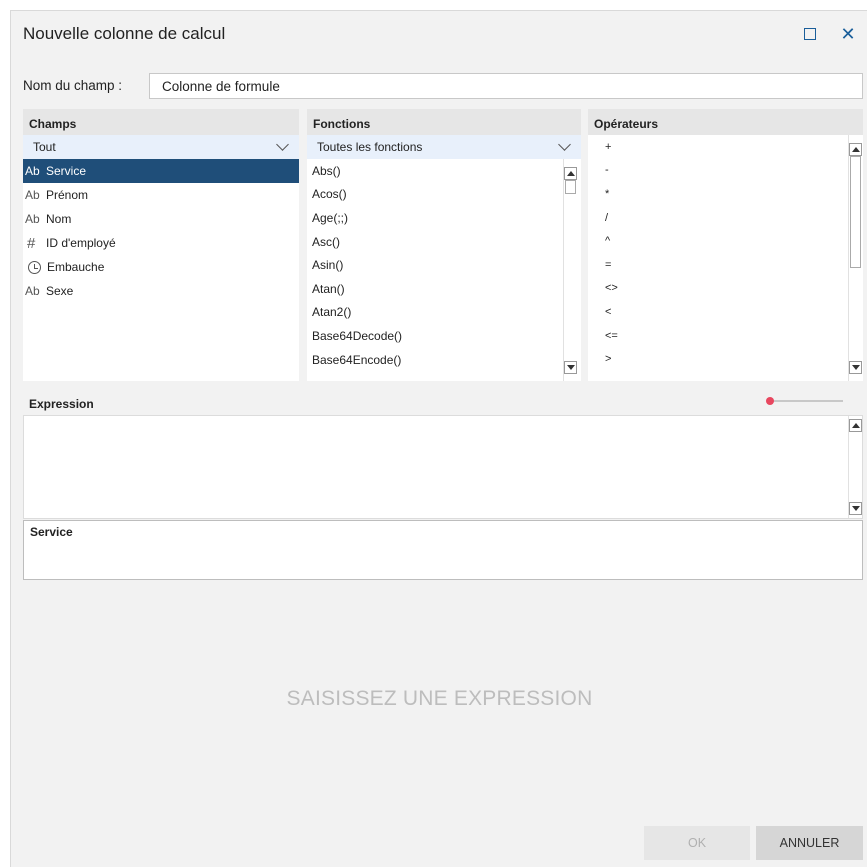 Image resolution: width=867 pixels, height=867 pixels. Describe the element at coordinates (161, 147) in the screenshot. I see `fields-filter-select: Tout` at that location.